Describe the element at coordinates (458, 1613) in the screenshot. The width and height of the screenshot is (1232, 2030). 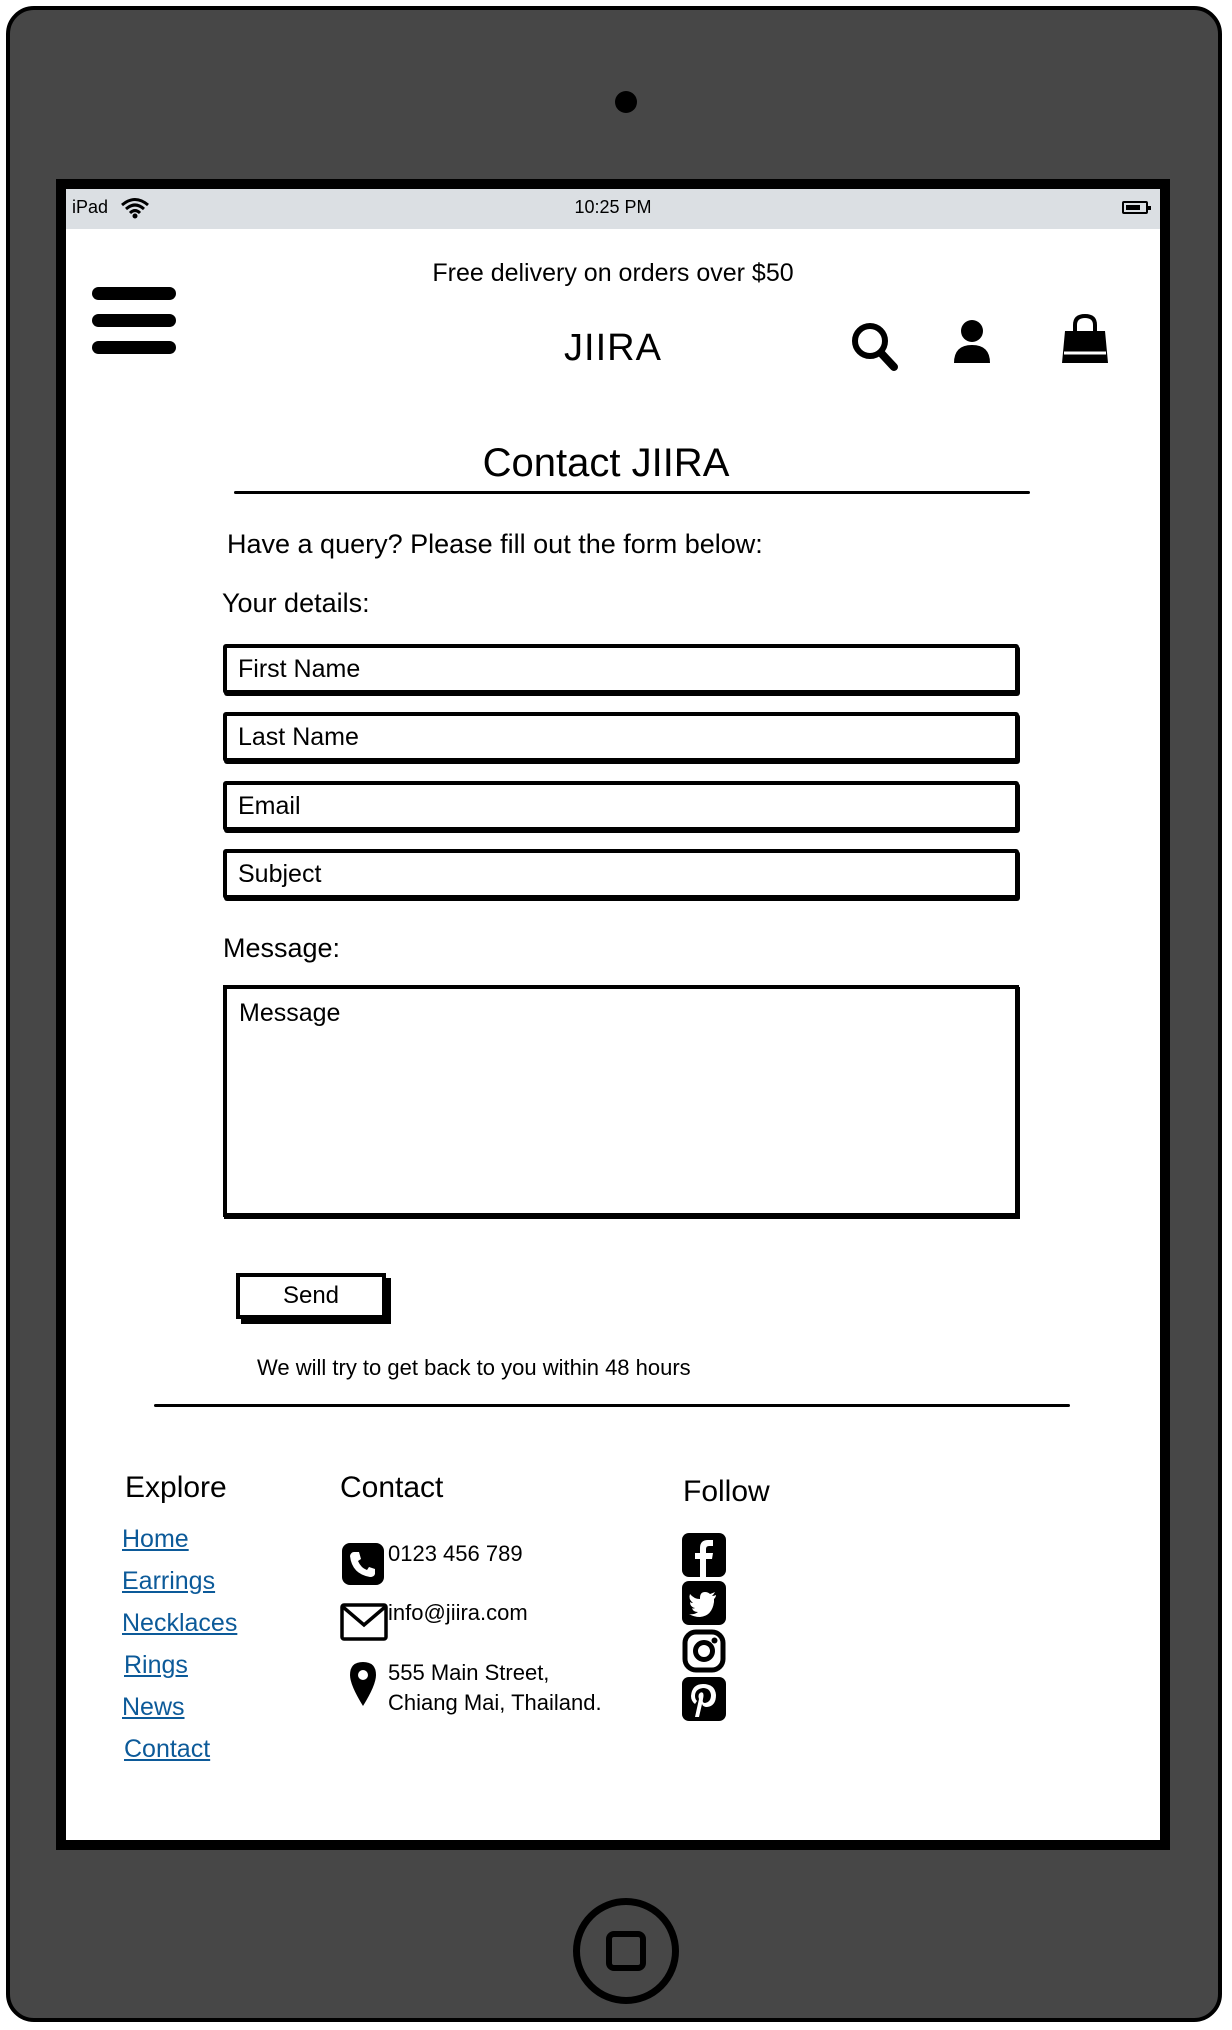
I see `footer-email: info@jiira.com` at that location.